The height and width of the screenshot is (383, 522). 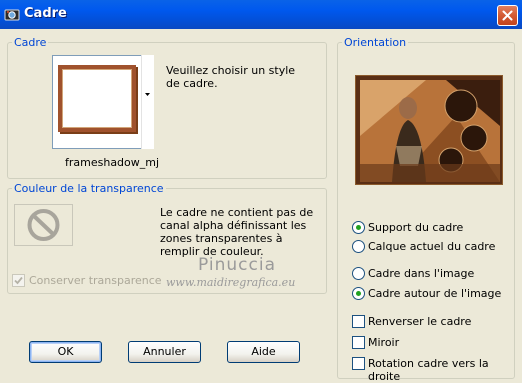 What do you see at coordinates (147, 102) in the screenshot?
I see `frame-dropdown-button` at bounding box center [147, 102].